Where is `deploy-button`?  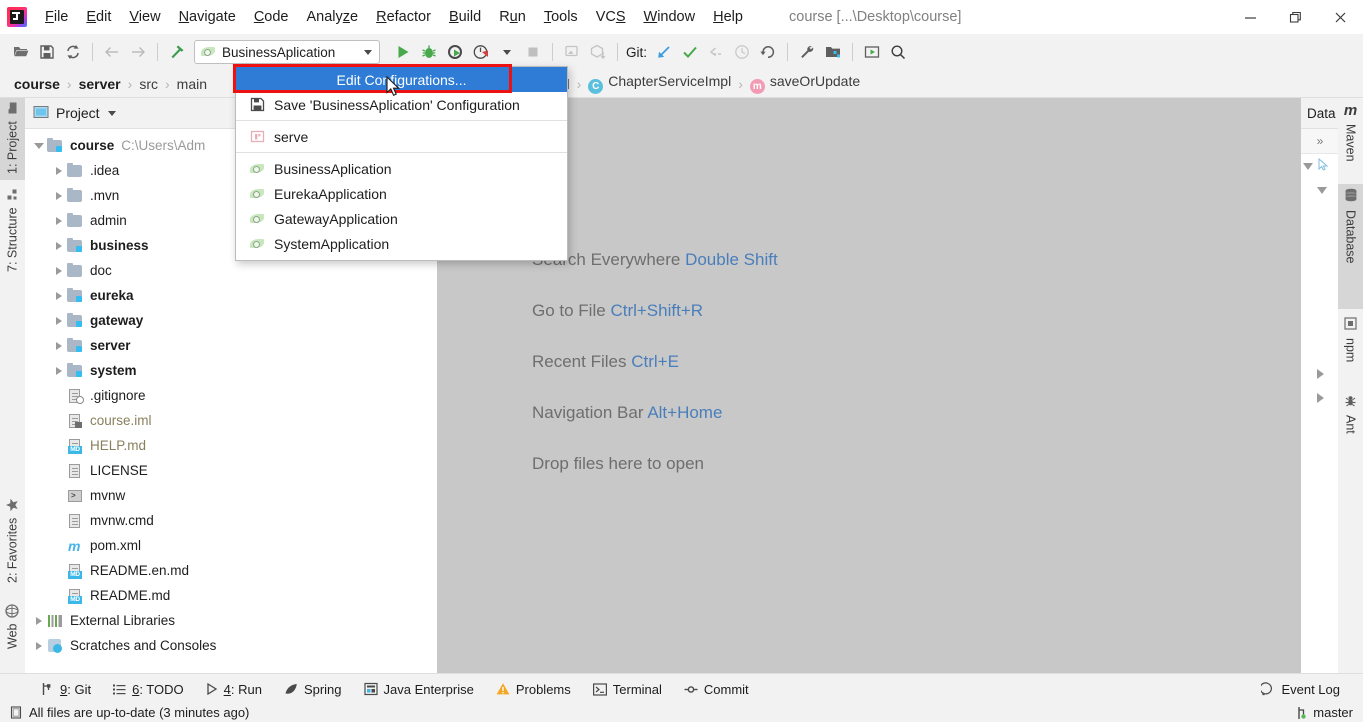
deploy-button is located at coordinates (572, 52).